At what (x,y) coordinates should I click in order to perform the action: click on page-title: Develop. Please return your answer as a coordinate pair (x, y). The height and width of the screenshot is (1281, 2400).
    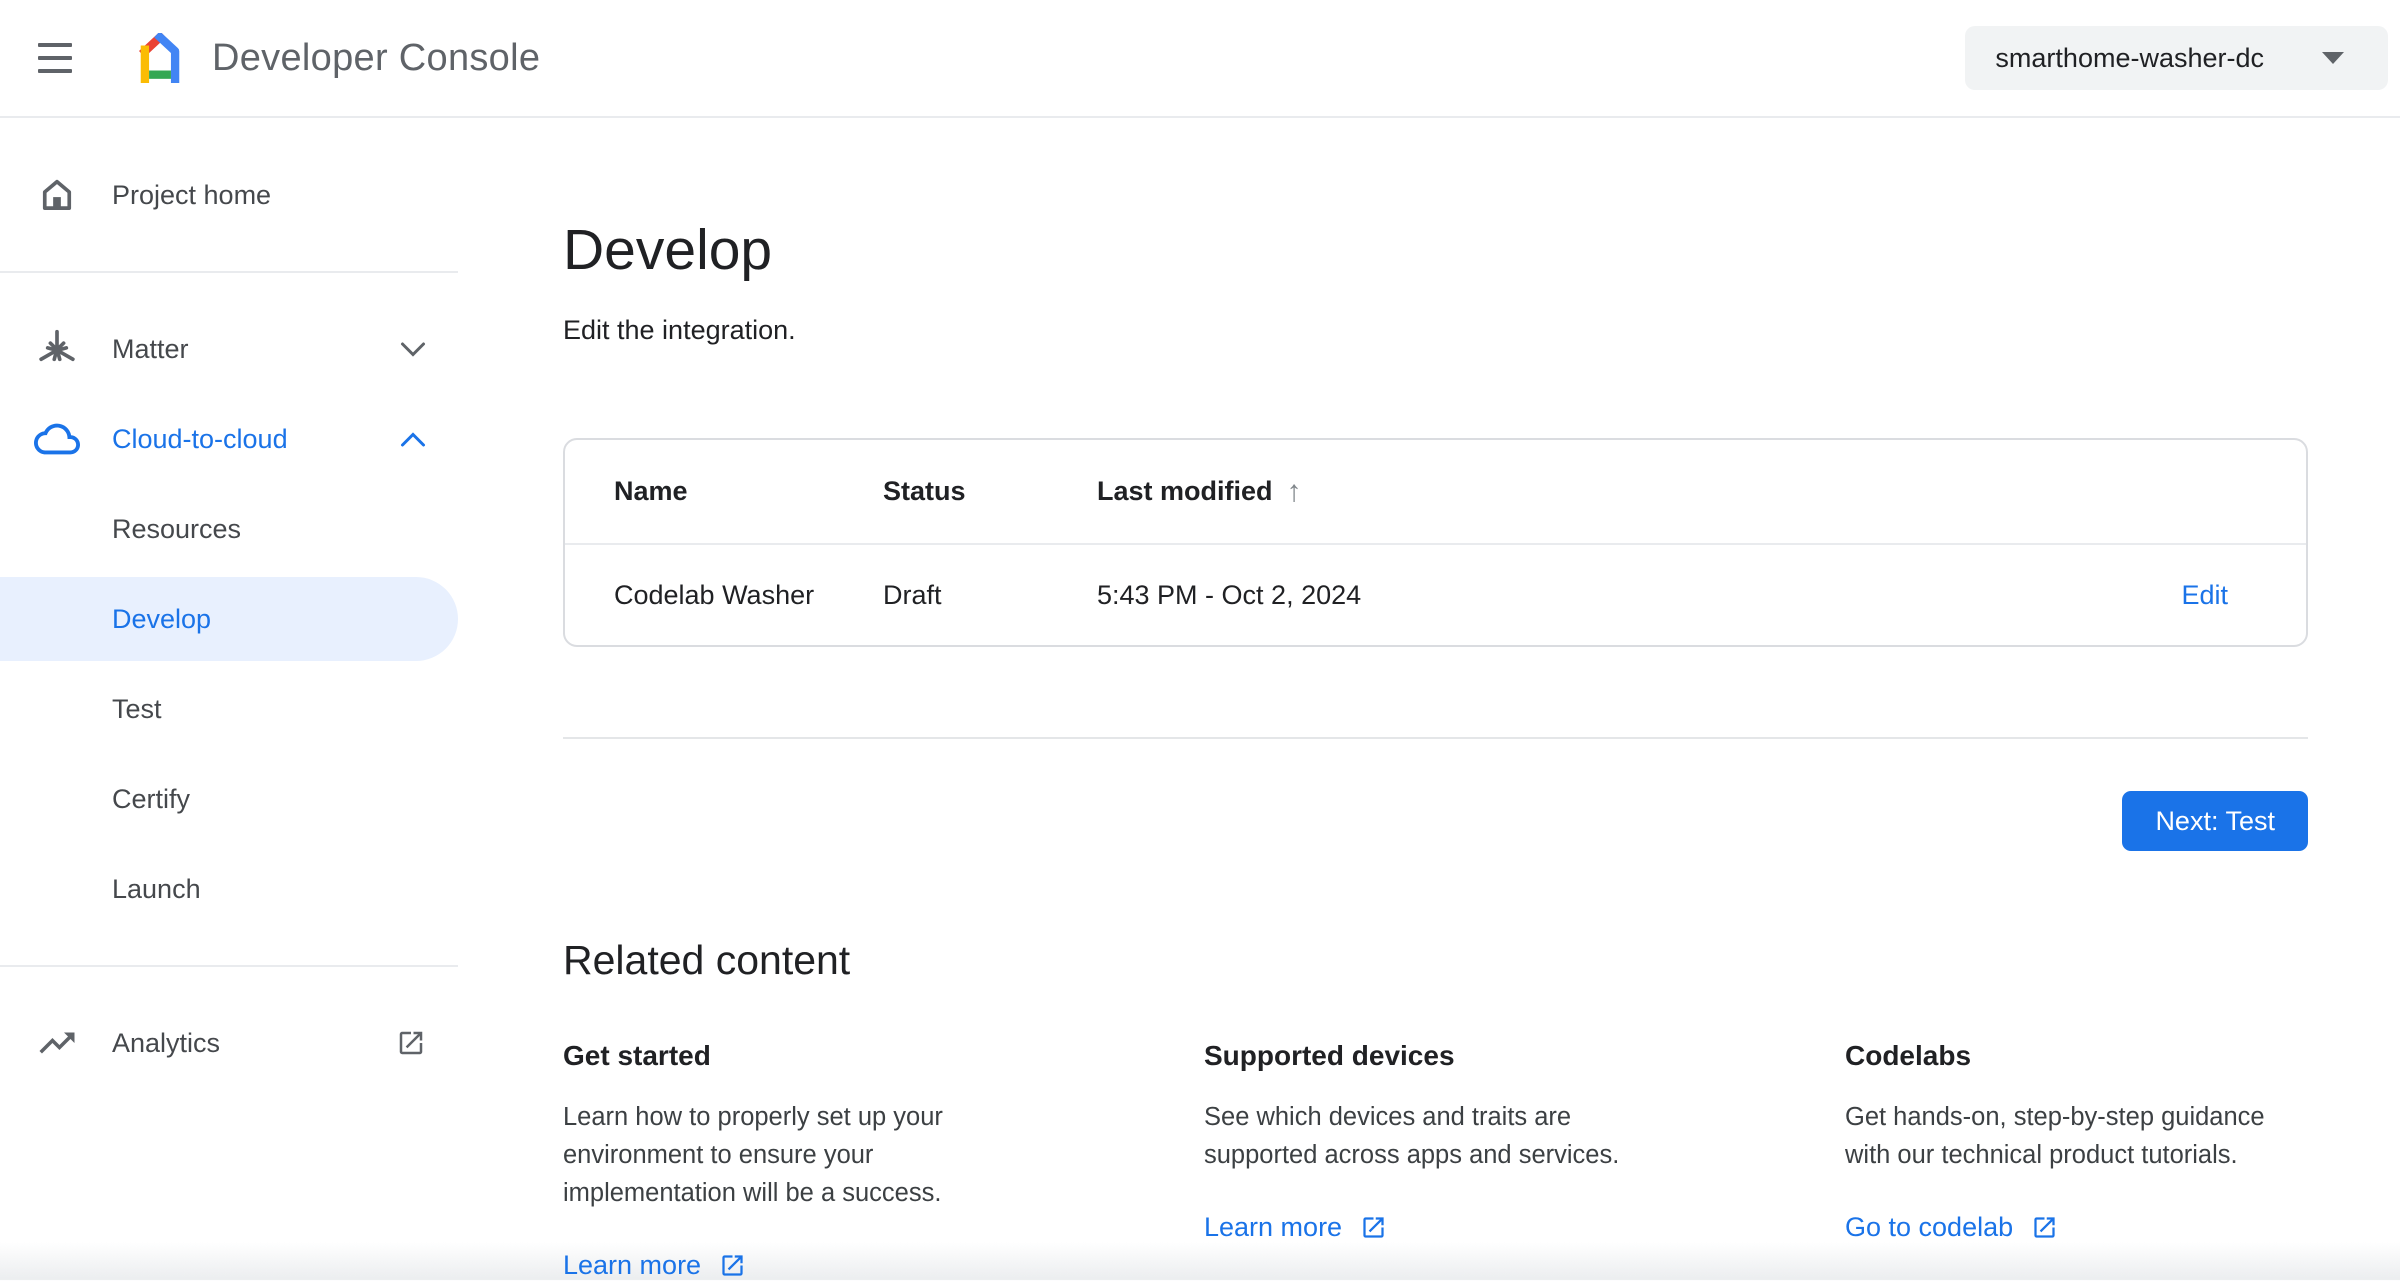
    Looking at the image, I should click on (668, 250).